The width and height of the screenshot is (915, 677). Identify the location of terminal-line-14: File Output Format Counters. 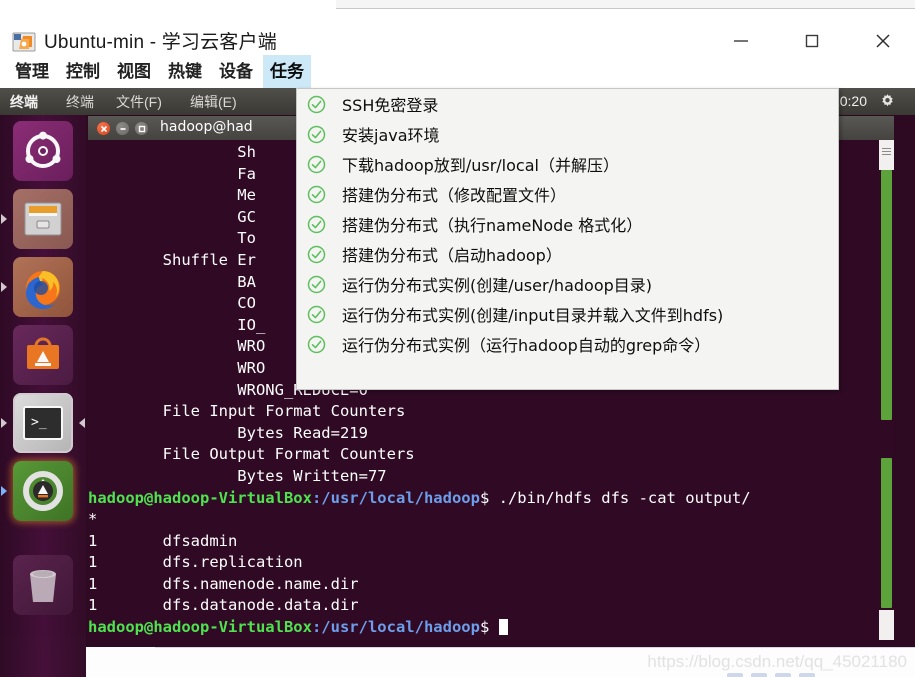
(251, 454).